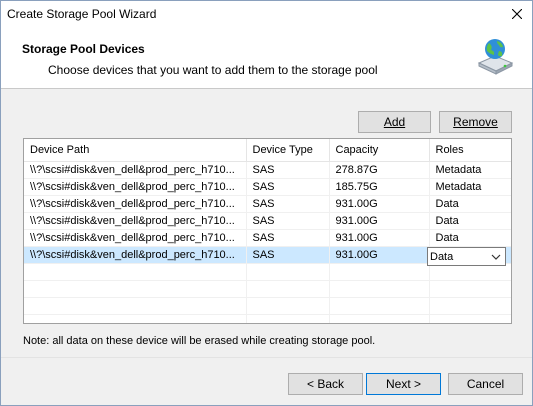 The height and width of the screenshot is (406, 533). I want to click on page-title: Storage Pool Devices, so click(83, 49).